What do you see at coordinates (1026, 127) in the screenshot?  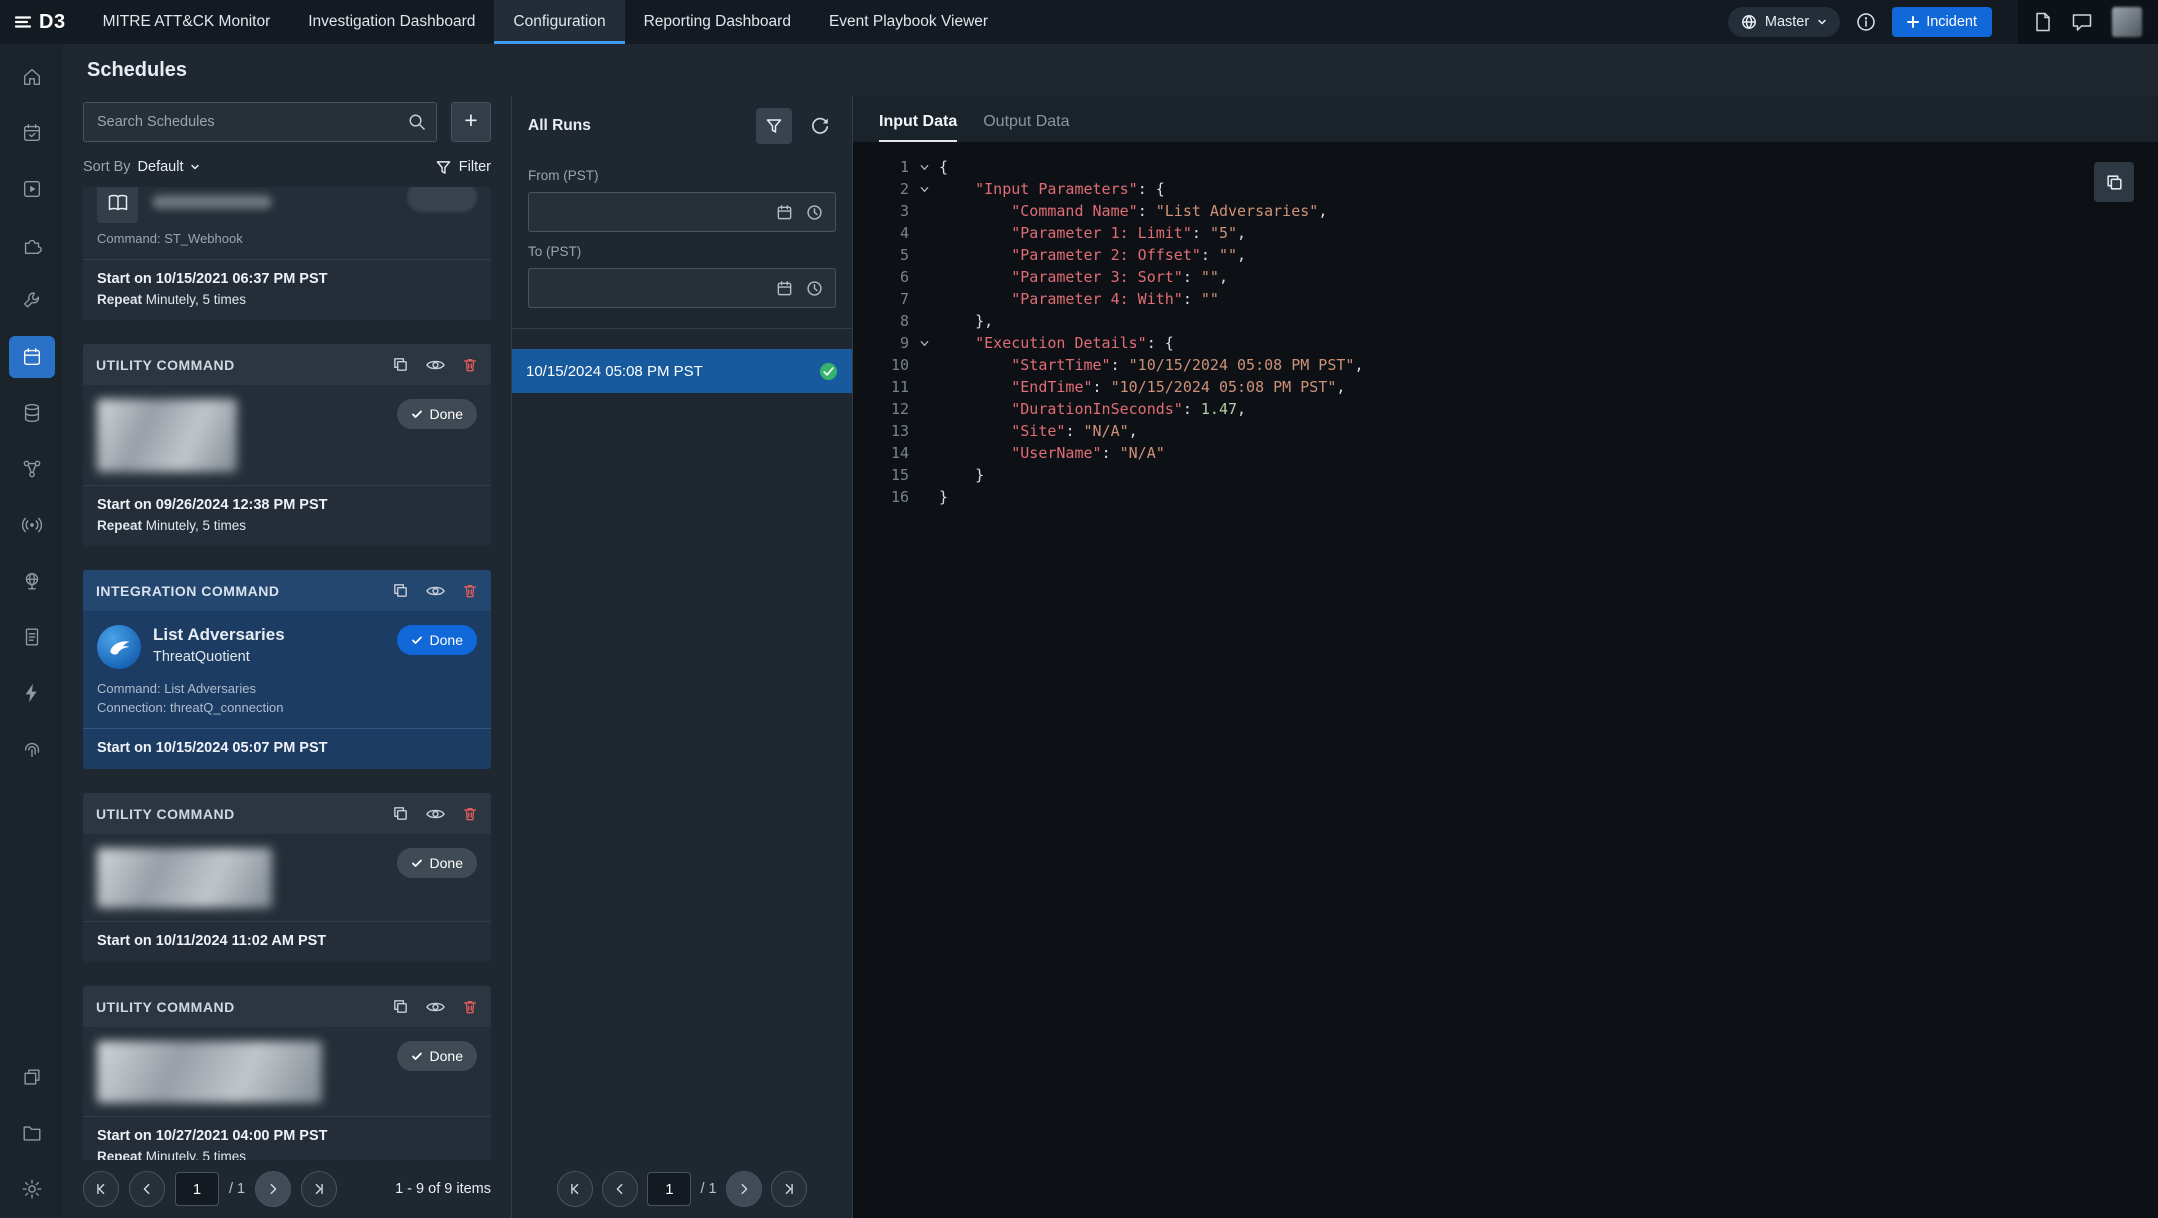 I see `tab-output-data: Output Data` at bounding box center [1026, 127].